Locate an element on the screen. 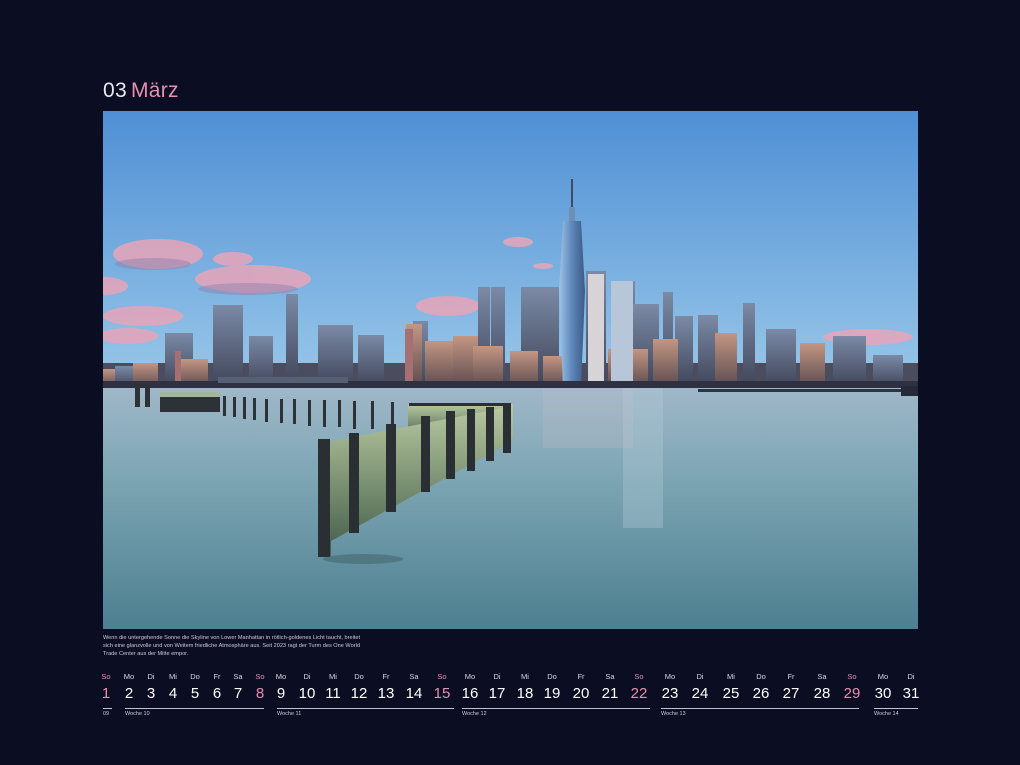 This screenshot has height=765, width=1020. day-date: 25 is located at coordinates (731, 693).